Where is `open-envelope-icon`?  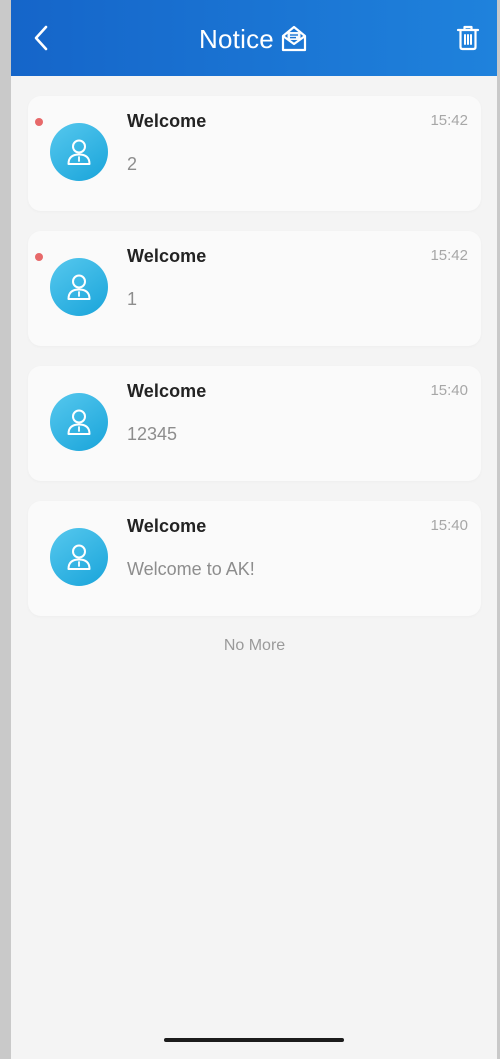
open-envelope-icon is located at coordinates (294, 39).